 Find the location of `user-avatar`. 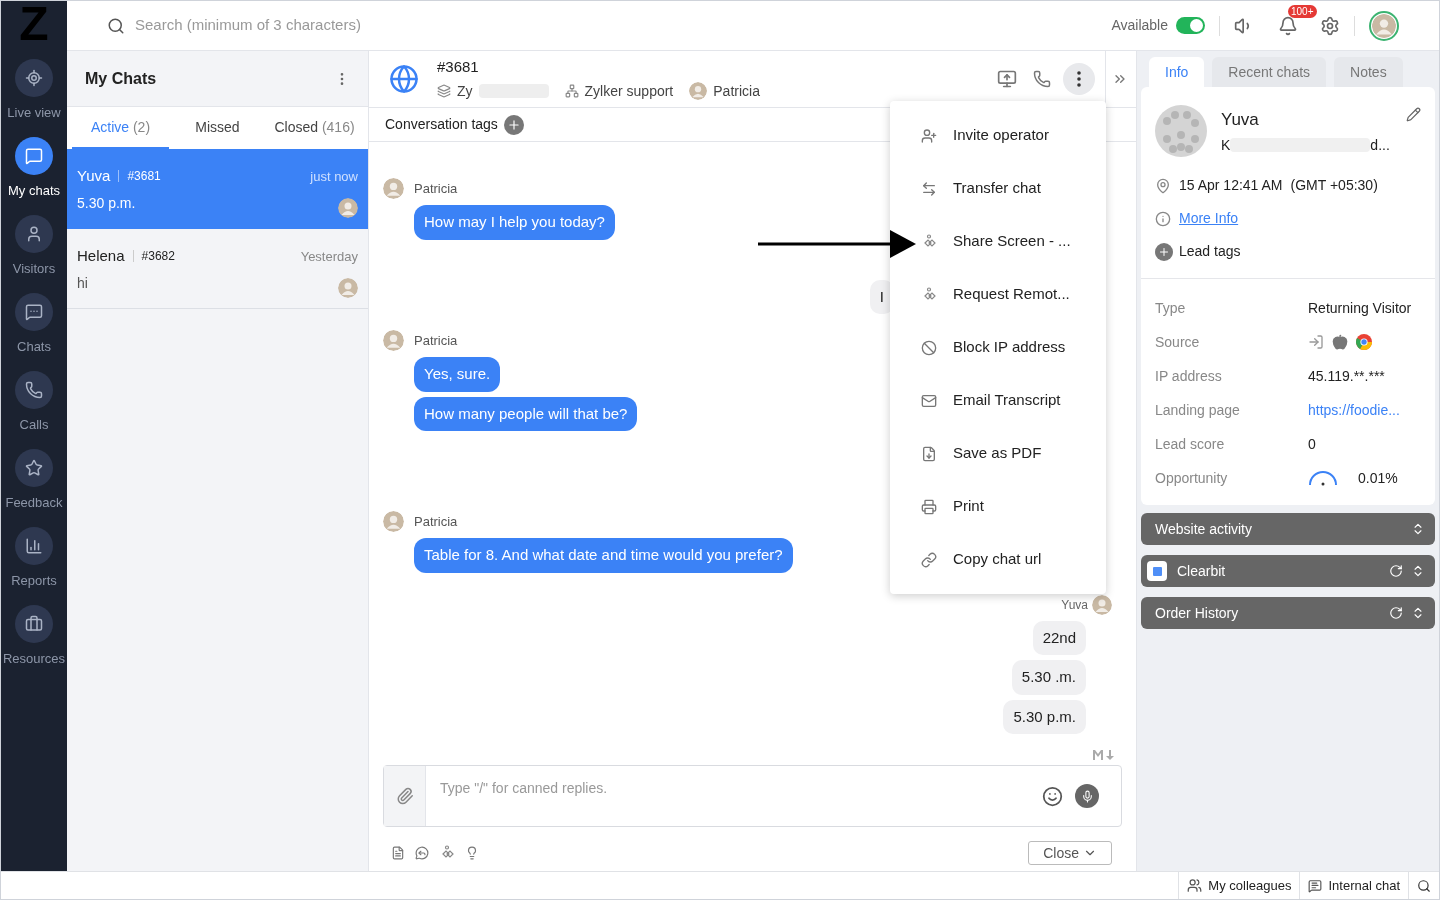

user-avatar is located at coordinates (1384, 25).